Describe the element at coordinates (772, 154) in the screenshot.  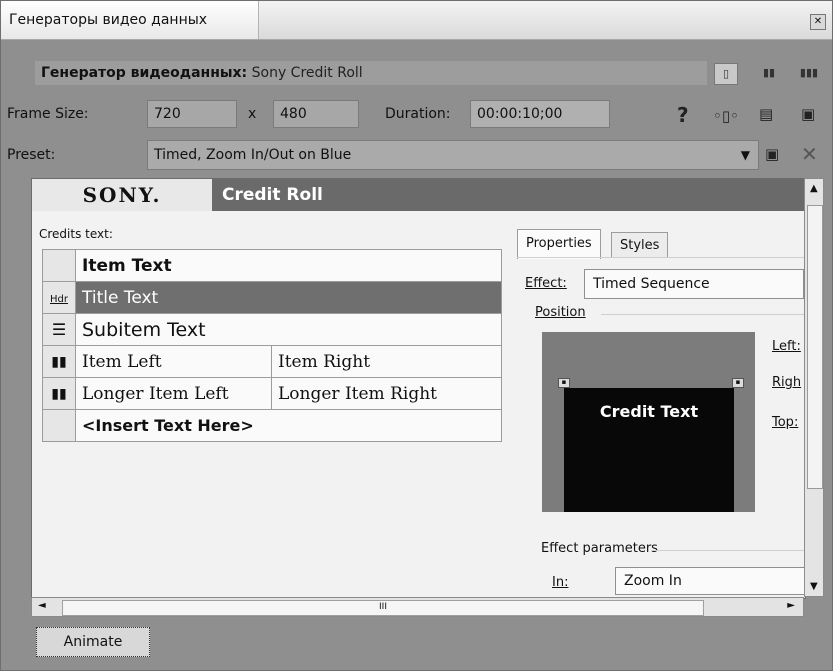
I see `save-preset-icon: ▣` at that location.